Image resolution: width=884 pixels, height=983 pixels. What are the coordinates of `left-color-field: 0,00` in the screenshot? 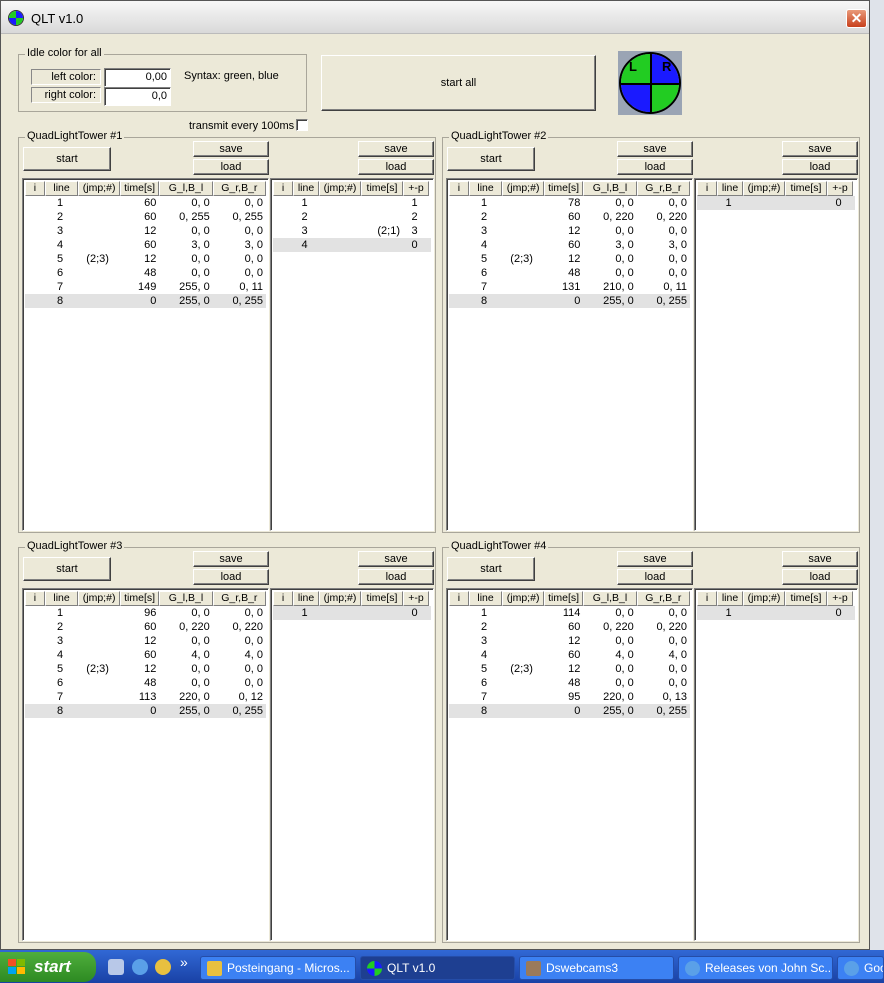 It's located at (137, 77).